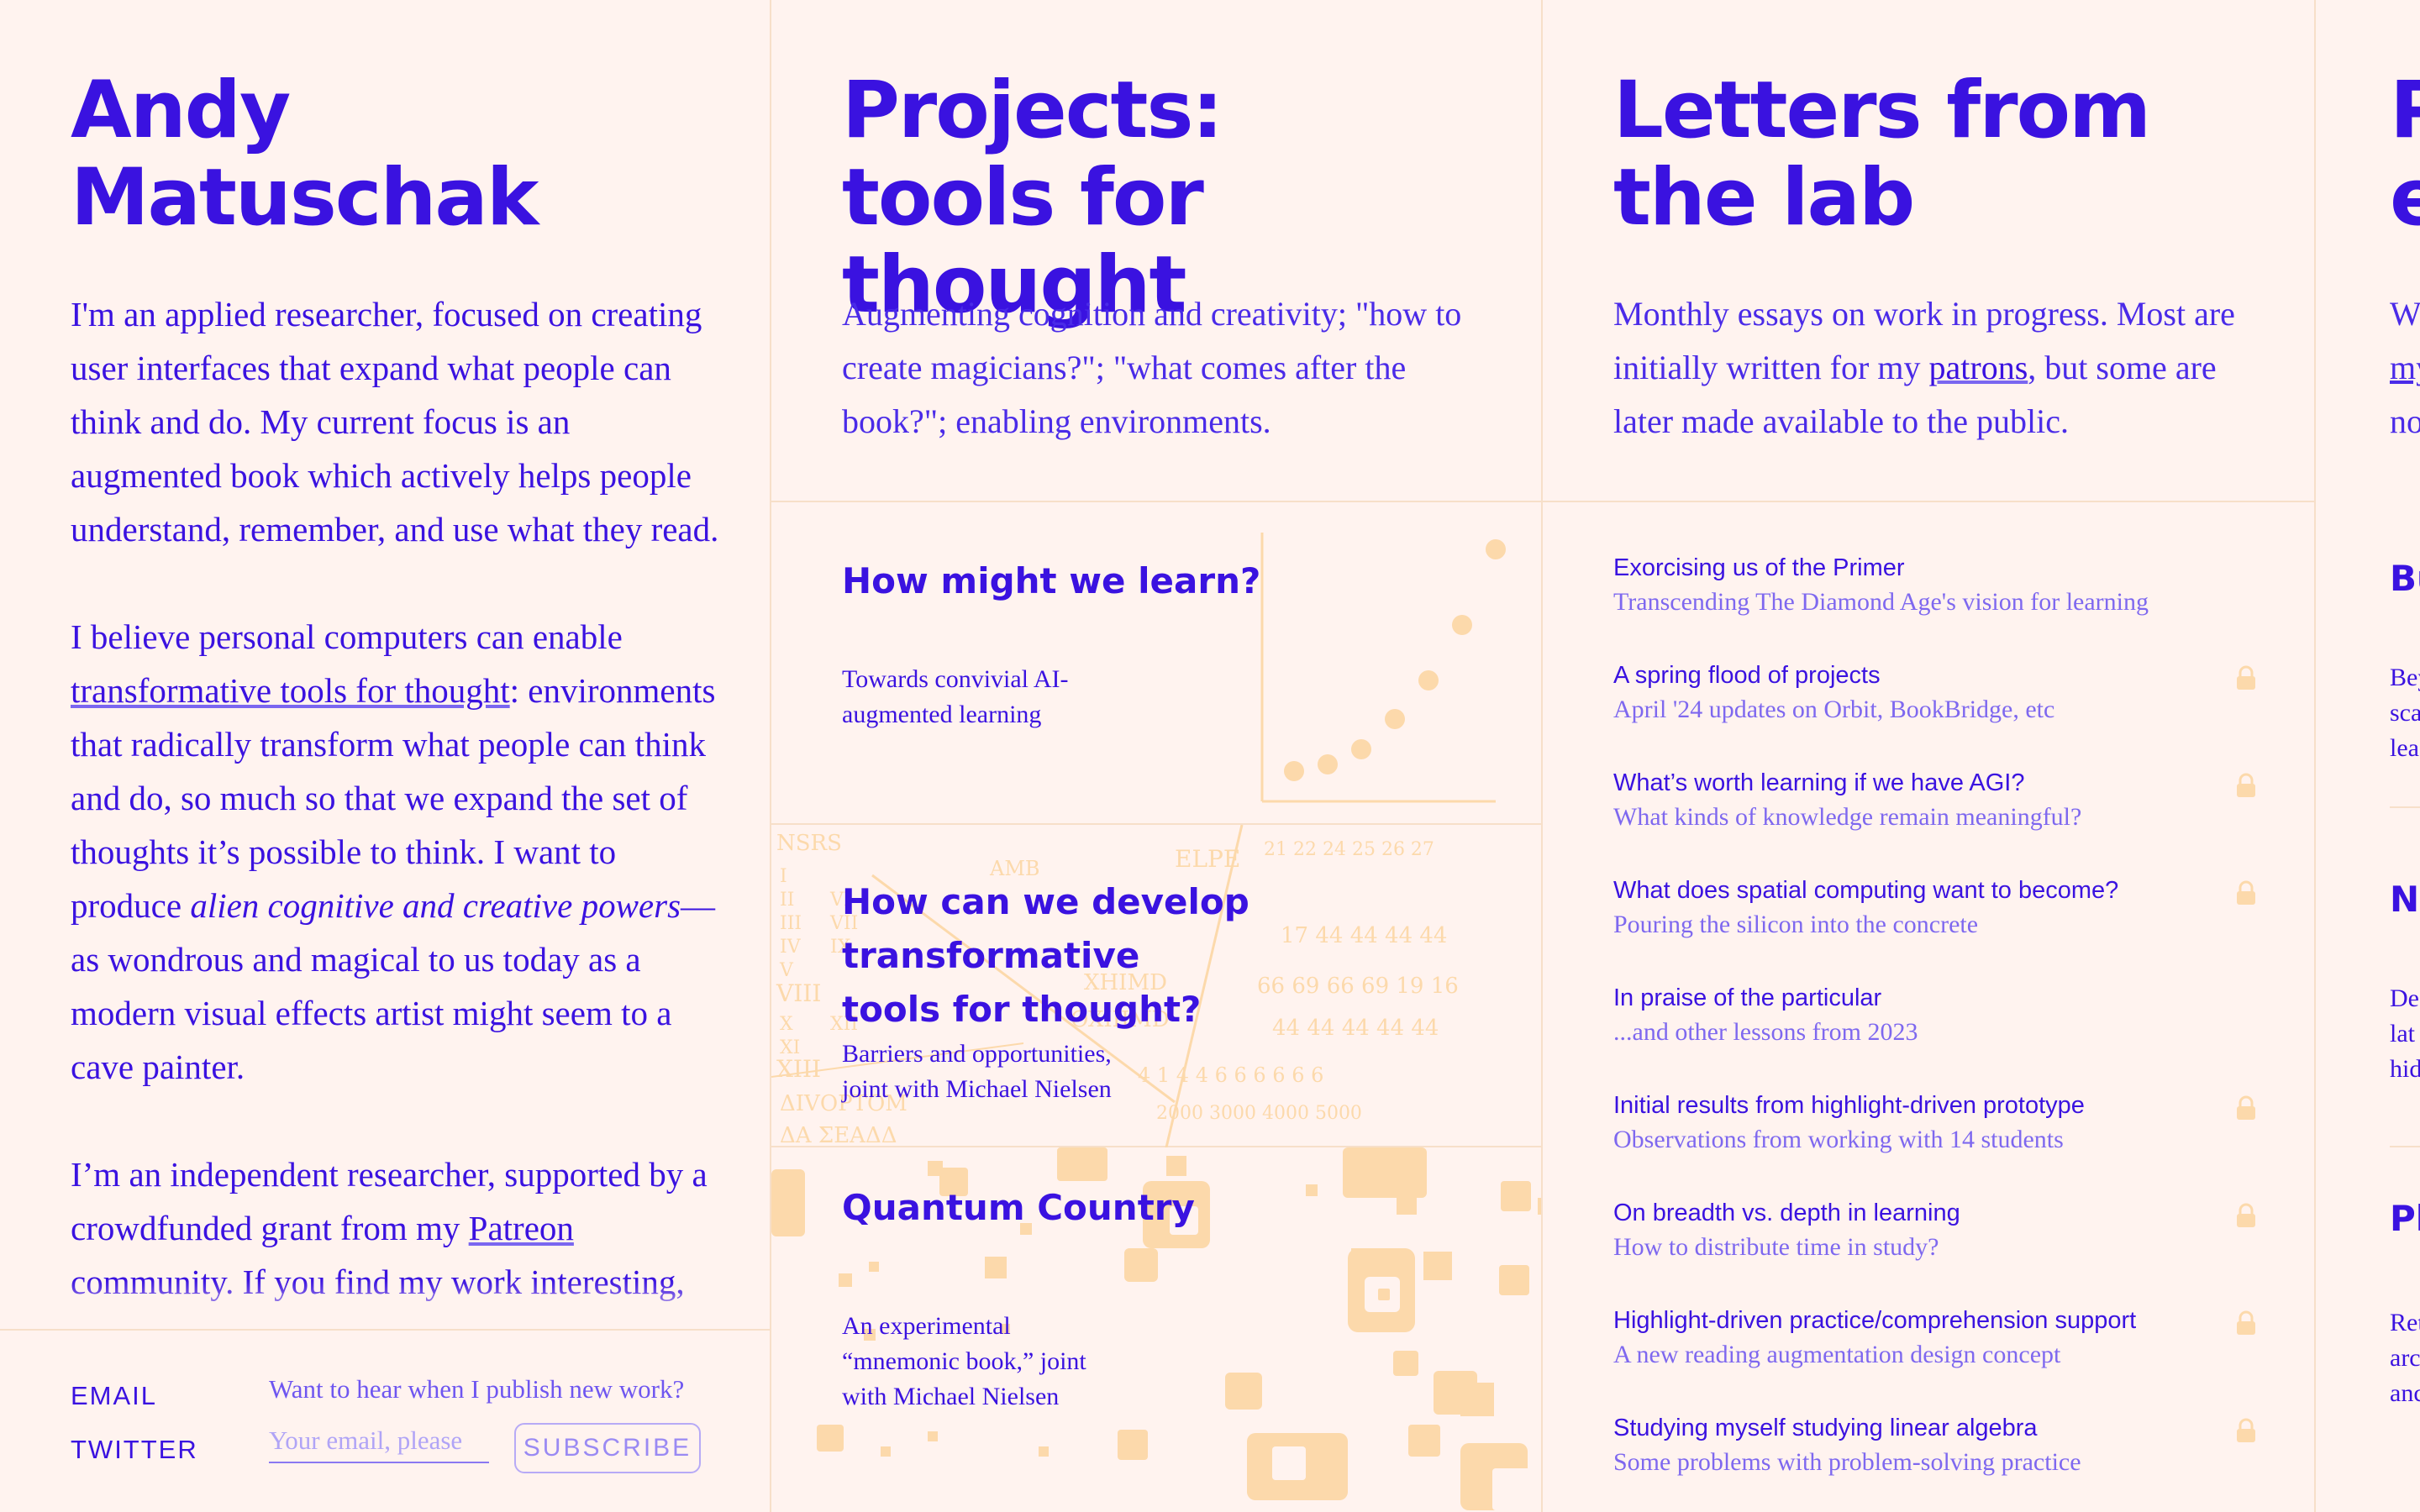 The image size is (2420, 1512). I want to click on partial-item-title: Bu, so click(2405, 578).